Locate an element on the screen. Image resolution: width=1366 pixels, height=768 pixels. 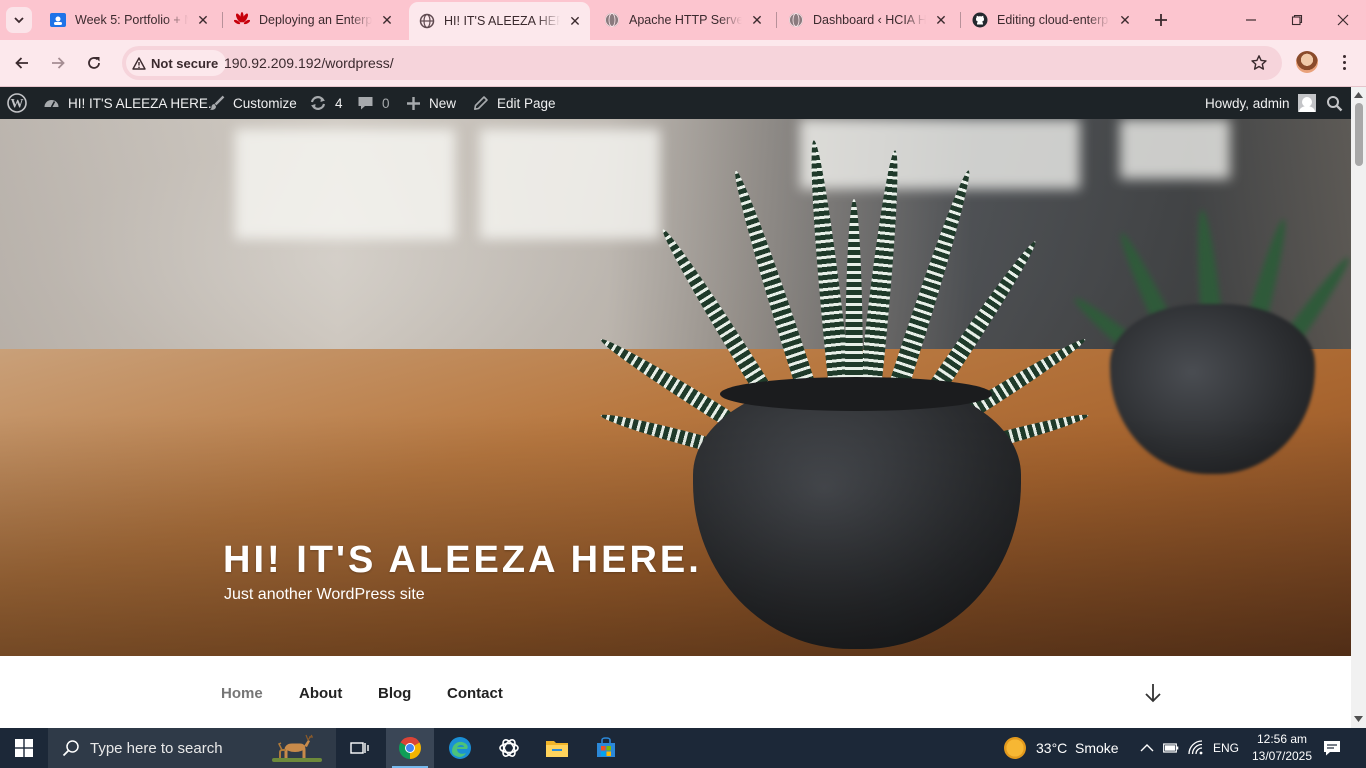
wordpress-logo-button: W is located at coordinates (21, 103).